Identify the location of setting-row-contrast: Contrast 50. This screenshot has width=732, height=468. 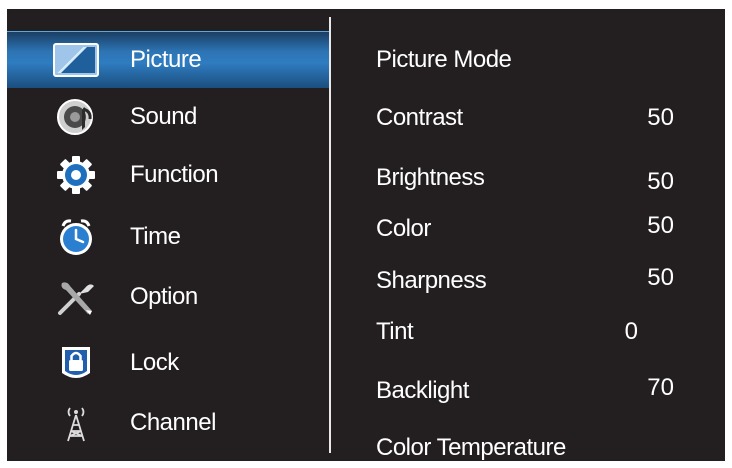
(536, 121).